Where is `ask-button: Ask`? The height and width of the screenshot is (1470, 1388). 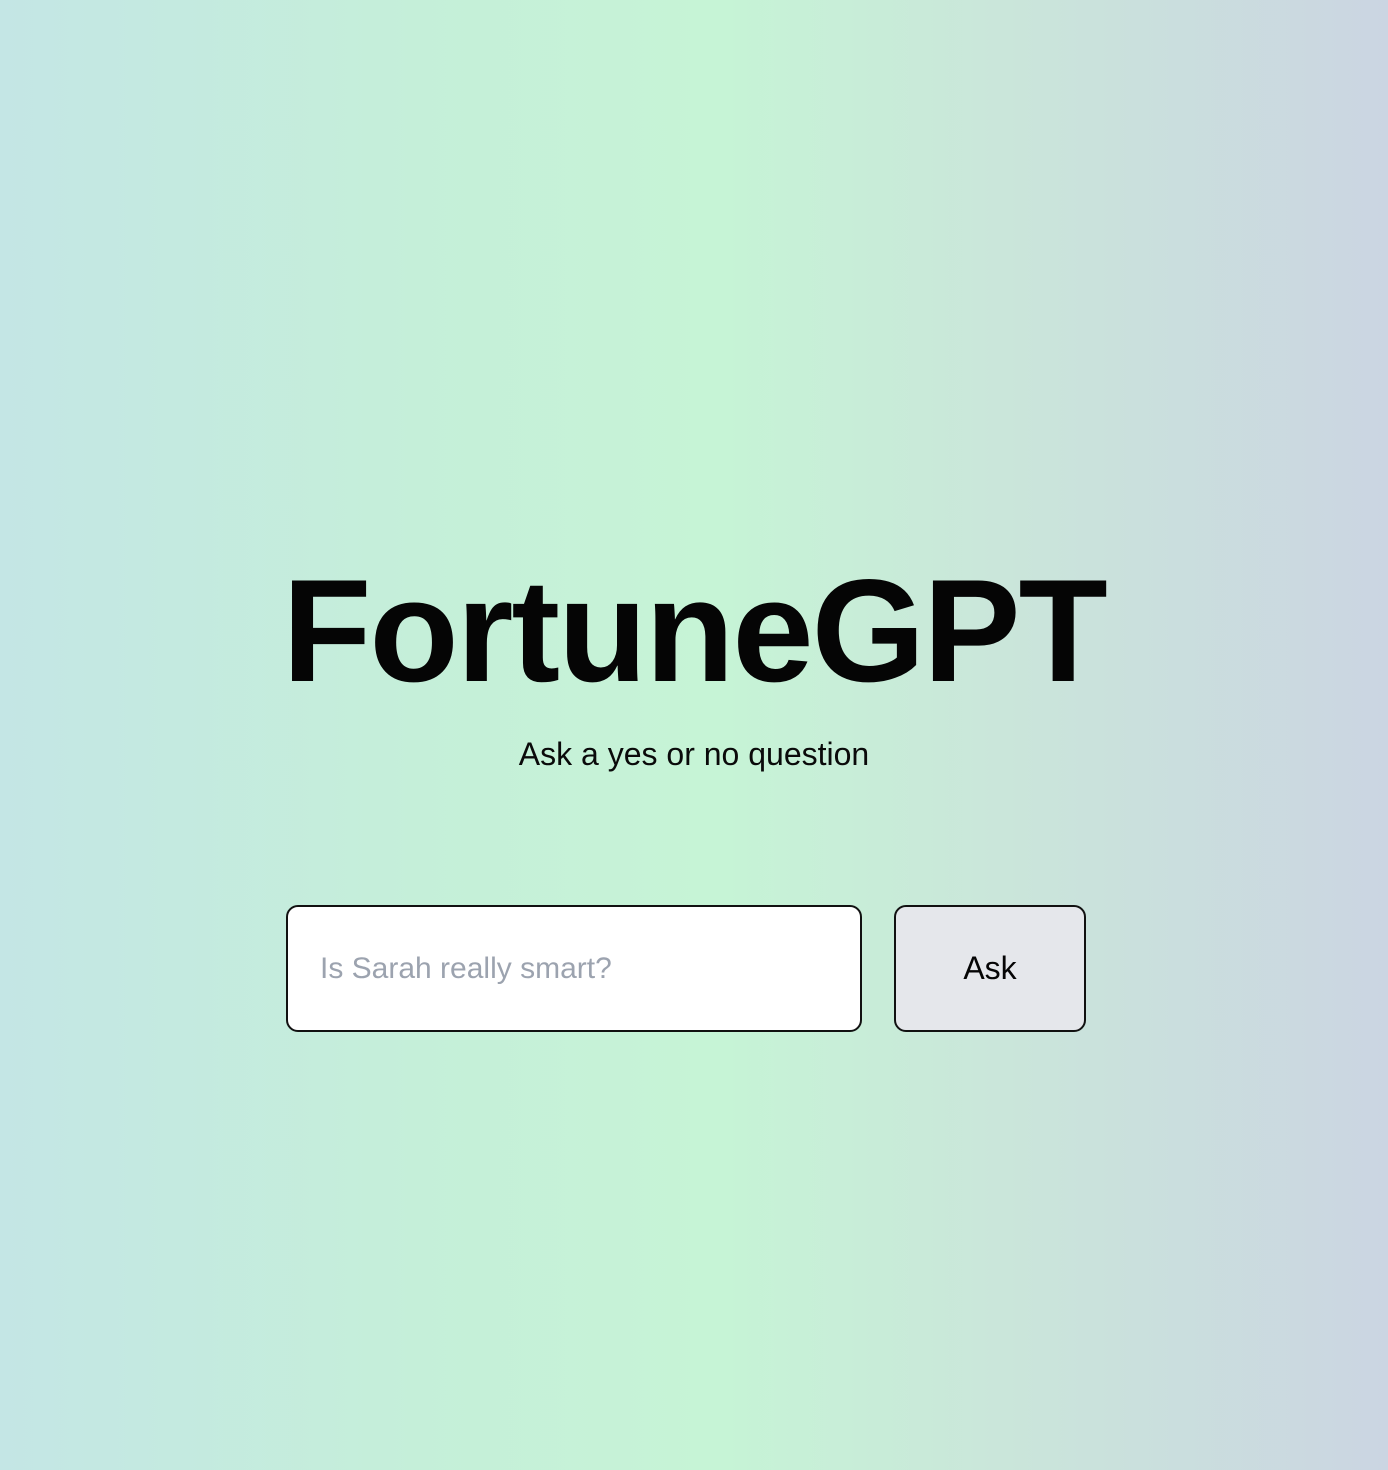 ask-button: Ask is located at coordinates (990, 968).